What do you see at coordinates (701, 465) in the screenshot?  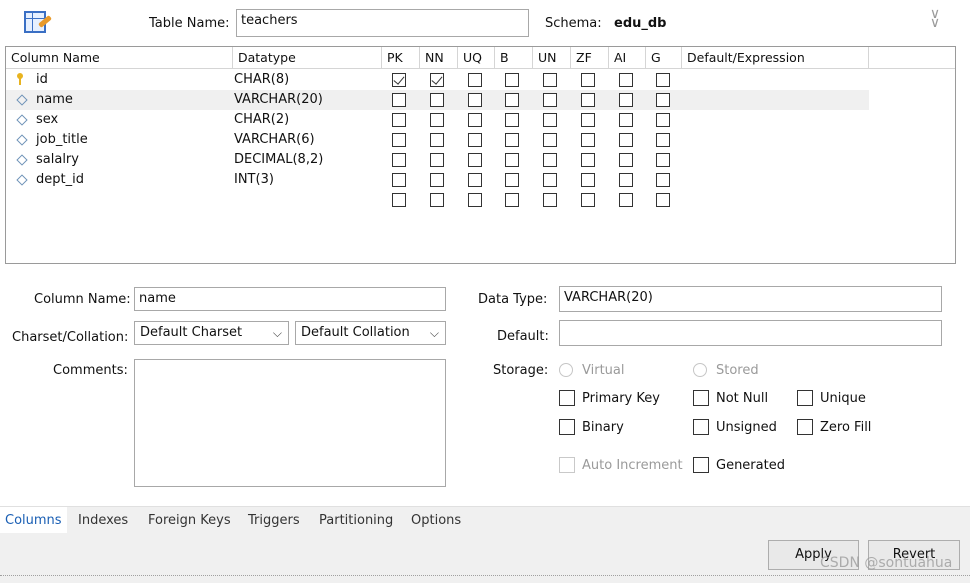 I see `generated-checkbox` at bounding box center [701, 465].